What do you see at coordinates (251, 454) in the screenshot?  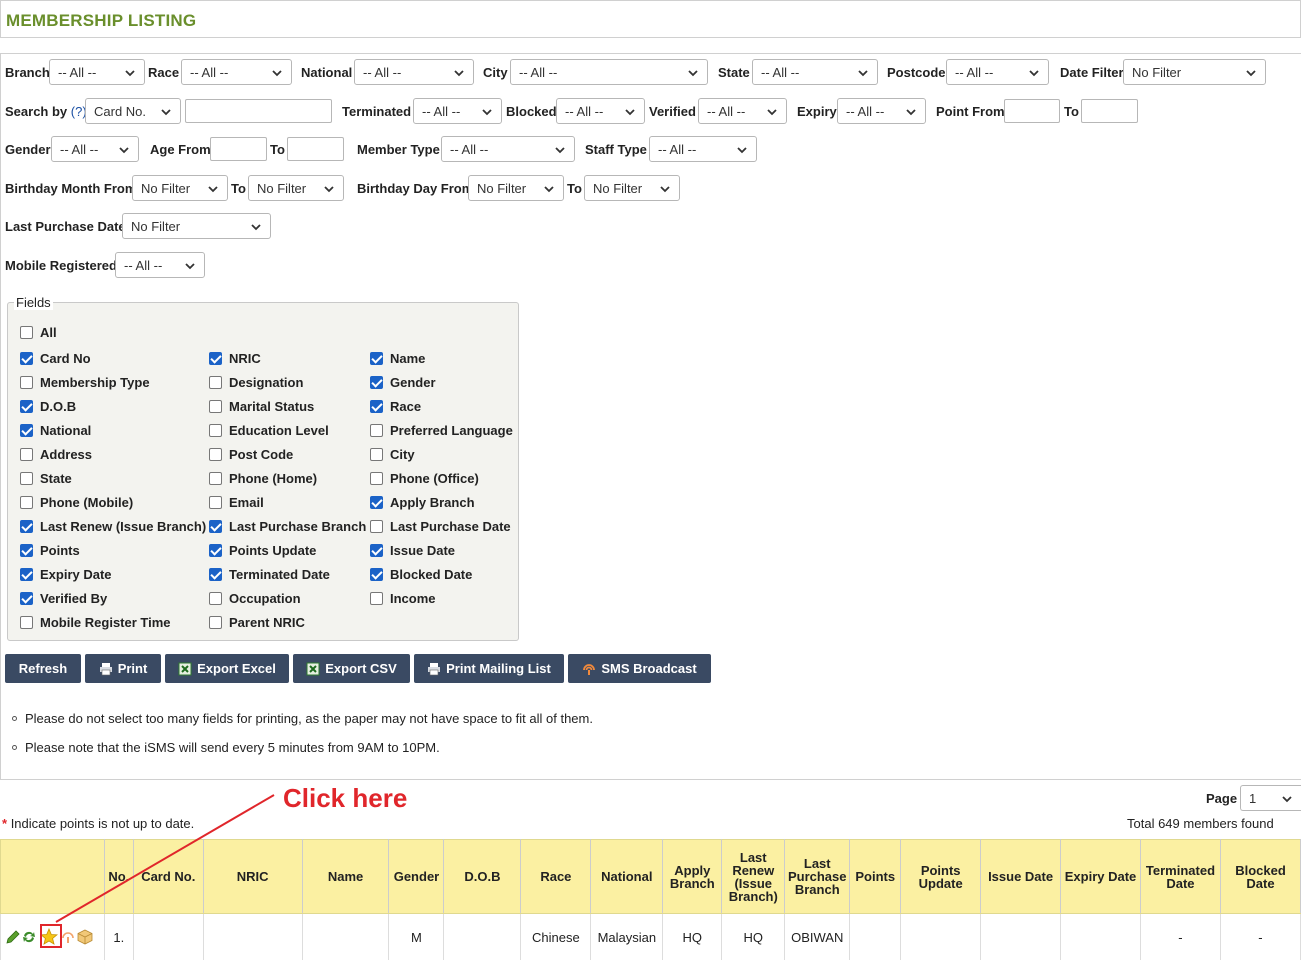 I see `field-checkbox-post-code: Post Code` at bounding box center [251, 454].